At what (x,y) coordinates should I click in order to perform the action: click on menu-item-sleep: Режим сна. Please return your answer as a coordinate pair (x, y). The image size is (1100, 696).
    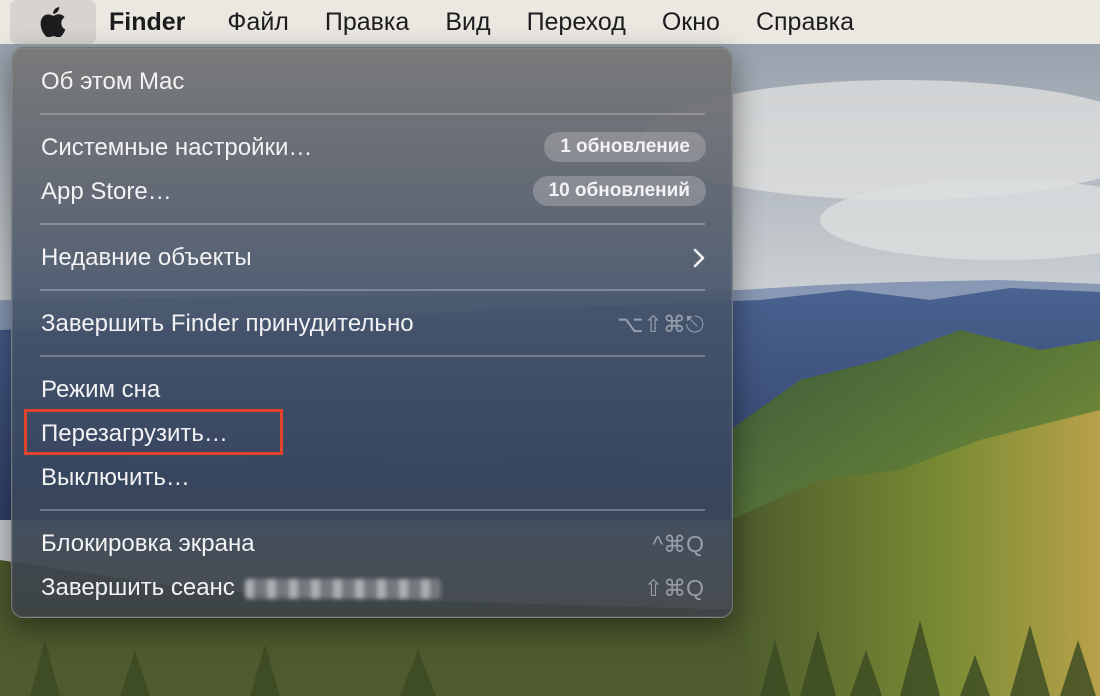
    Looking at the image, I should click on (100, 390).